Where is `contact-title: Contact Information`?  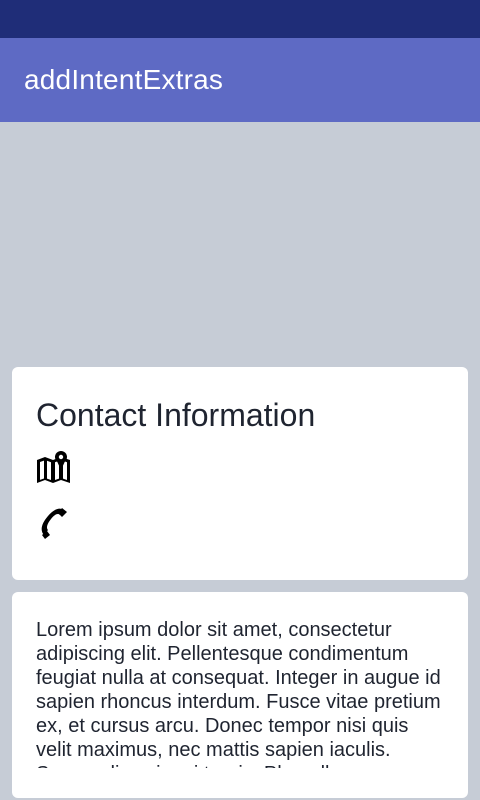
contact-title: Contact Information is located at coordinates (176, 415).